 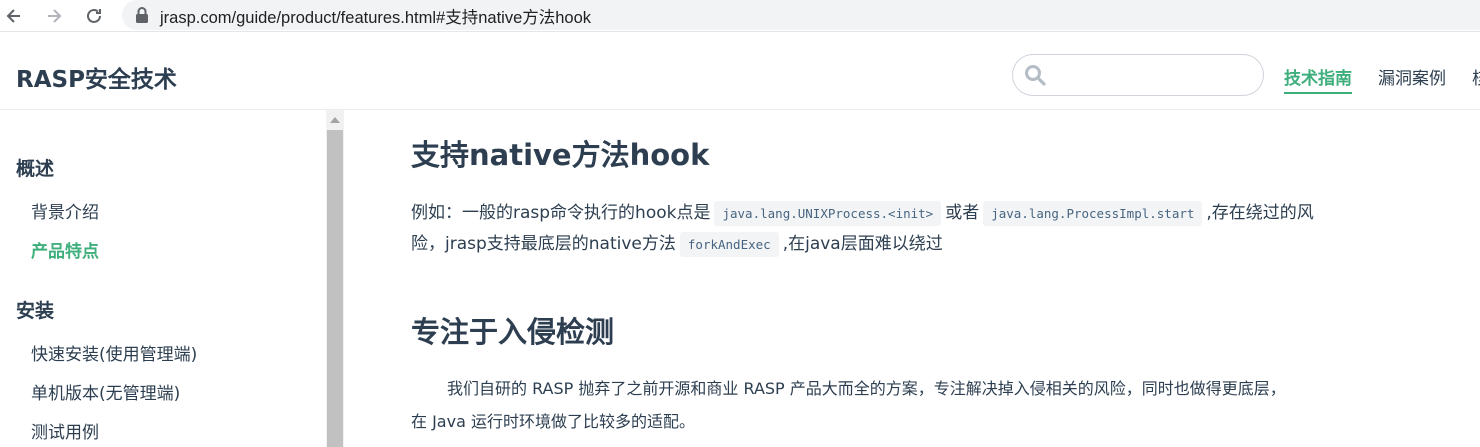 I want to click on sidebar-item-standalone: 单机版本(无管理端), so click(x=105, y=391).